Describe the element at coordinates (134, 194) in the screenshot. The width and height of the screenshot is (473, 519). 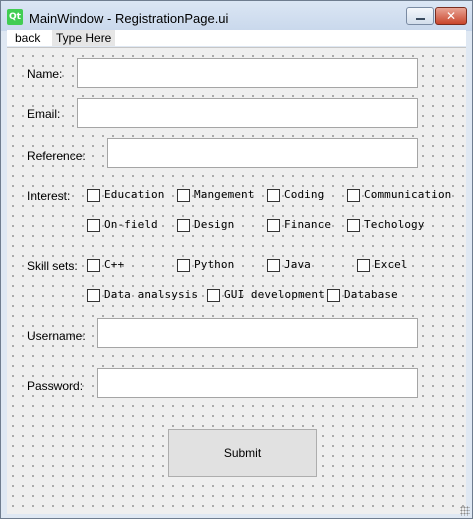
I see `checkbox-label: Education` at that location.